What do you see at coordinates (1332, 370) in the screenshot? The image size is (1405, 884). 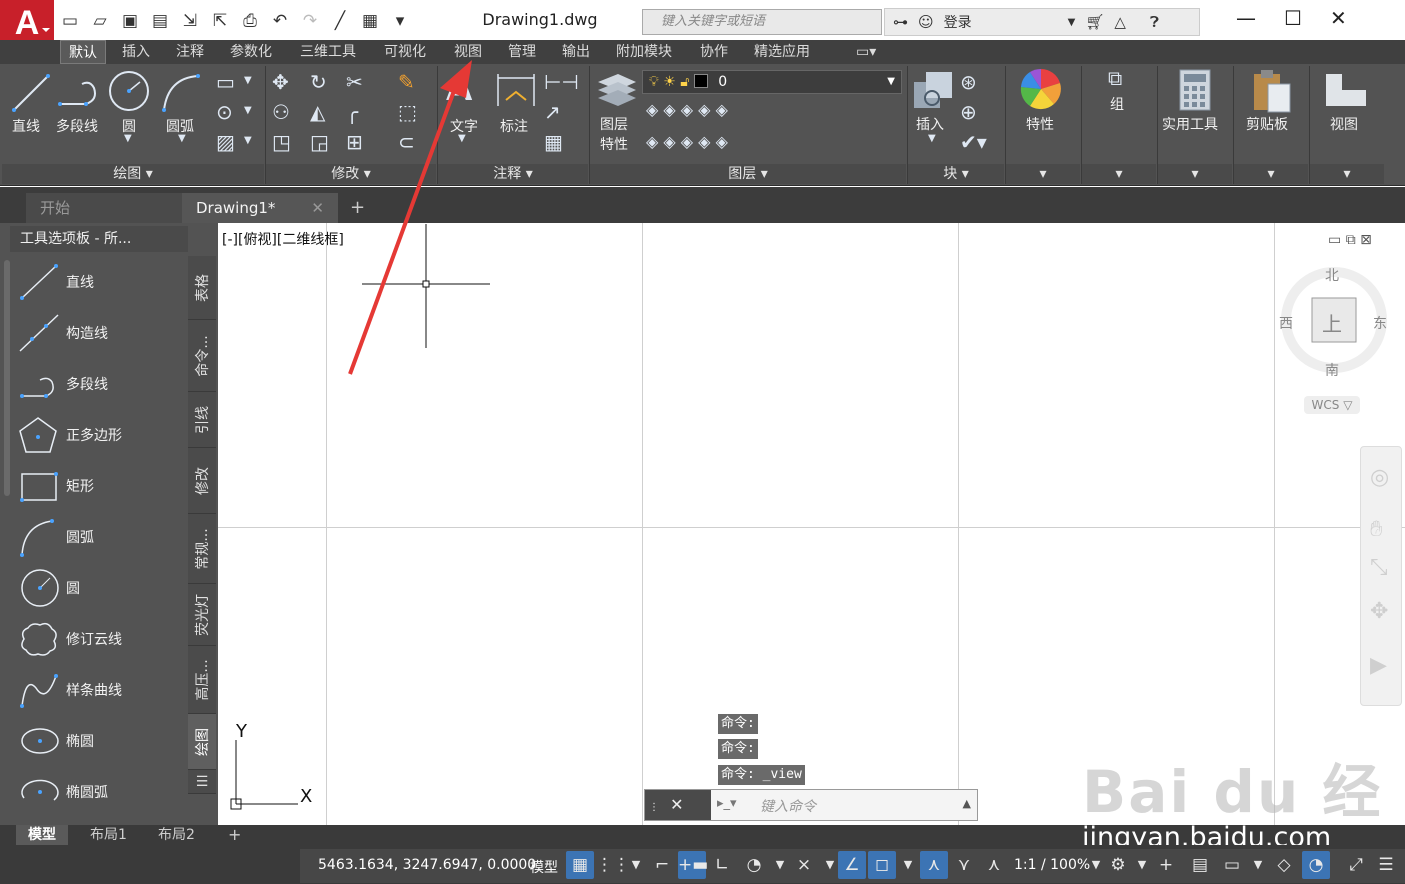 I see `compass-south: 南` at bounding box center [1332, 370].